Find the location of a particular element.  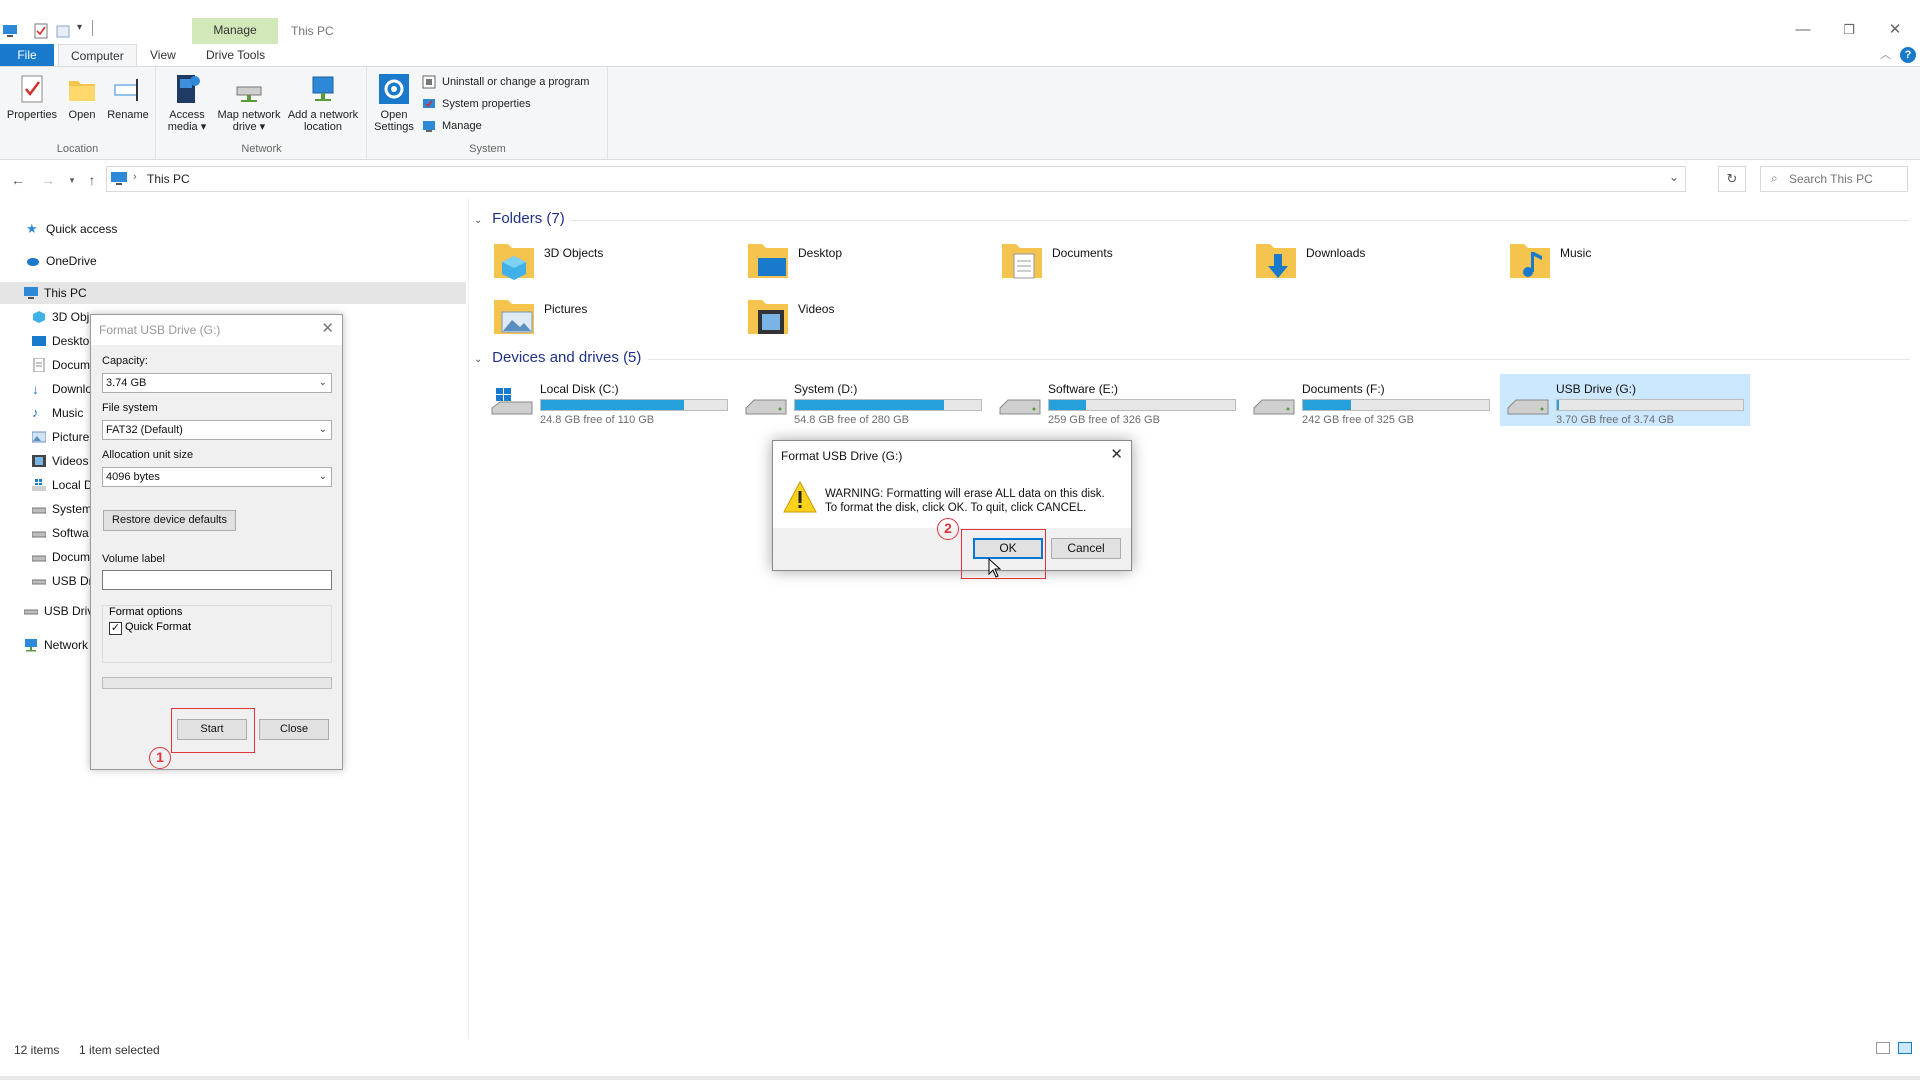

nav-item-documents: Docum is located at coordinates (61, 365).